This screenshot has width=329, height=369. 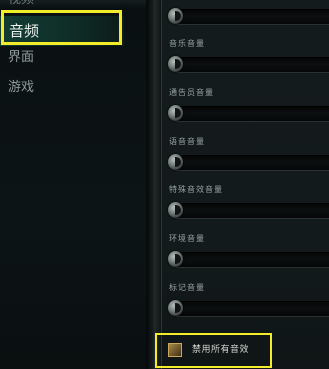 I want to click on announcer-volume-slider, so click(x=250, y=114).